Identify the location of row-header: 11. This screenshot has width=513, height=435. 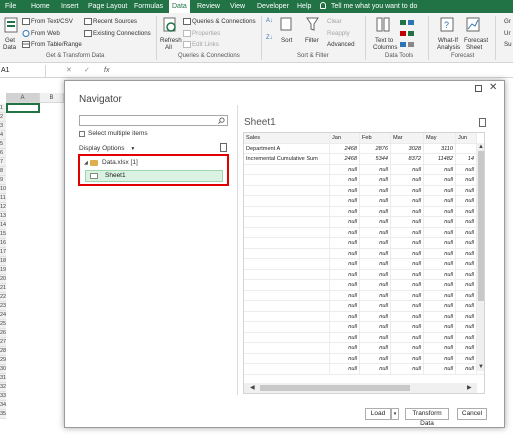
(3, 198).